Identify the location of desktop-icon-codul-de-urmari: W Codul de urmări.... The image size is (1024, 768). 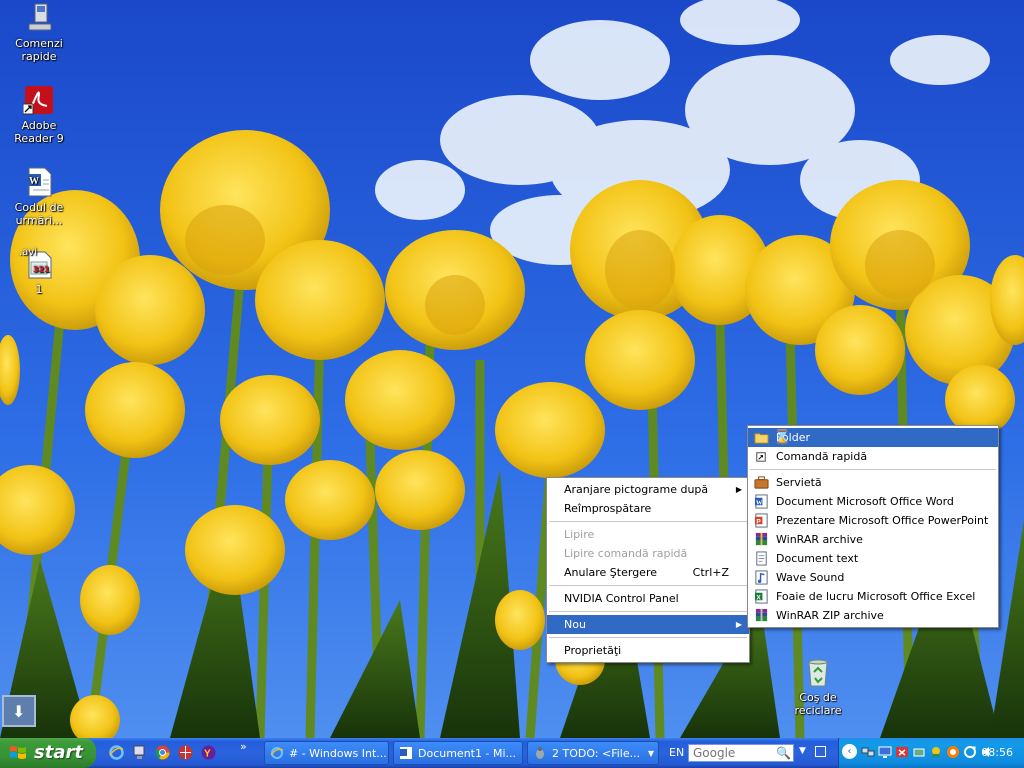
(39, 196).